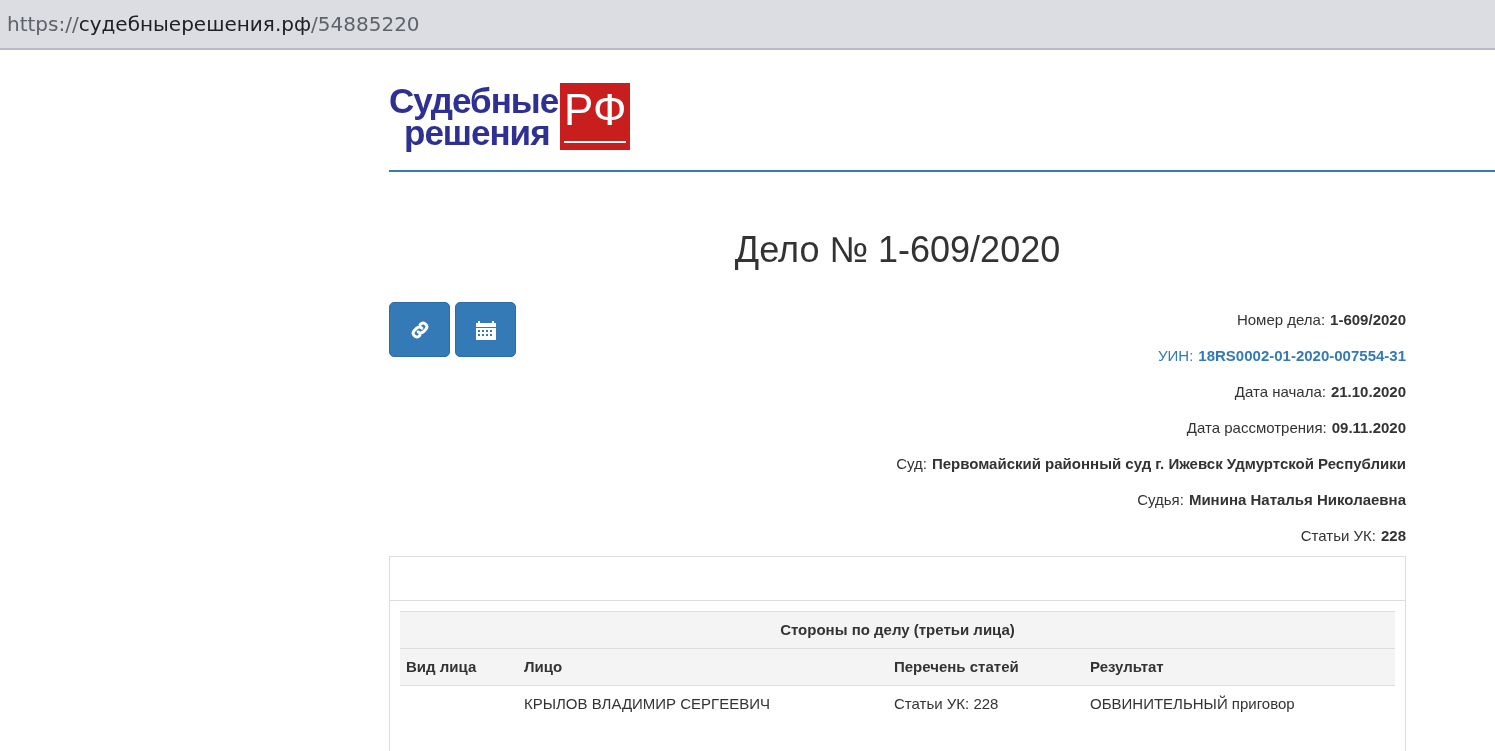  Describe the element at coordinates (897, 630) in the screenshot. I see `table-caption: Стороны по делу (третьи лица)` at that location.